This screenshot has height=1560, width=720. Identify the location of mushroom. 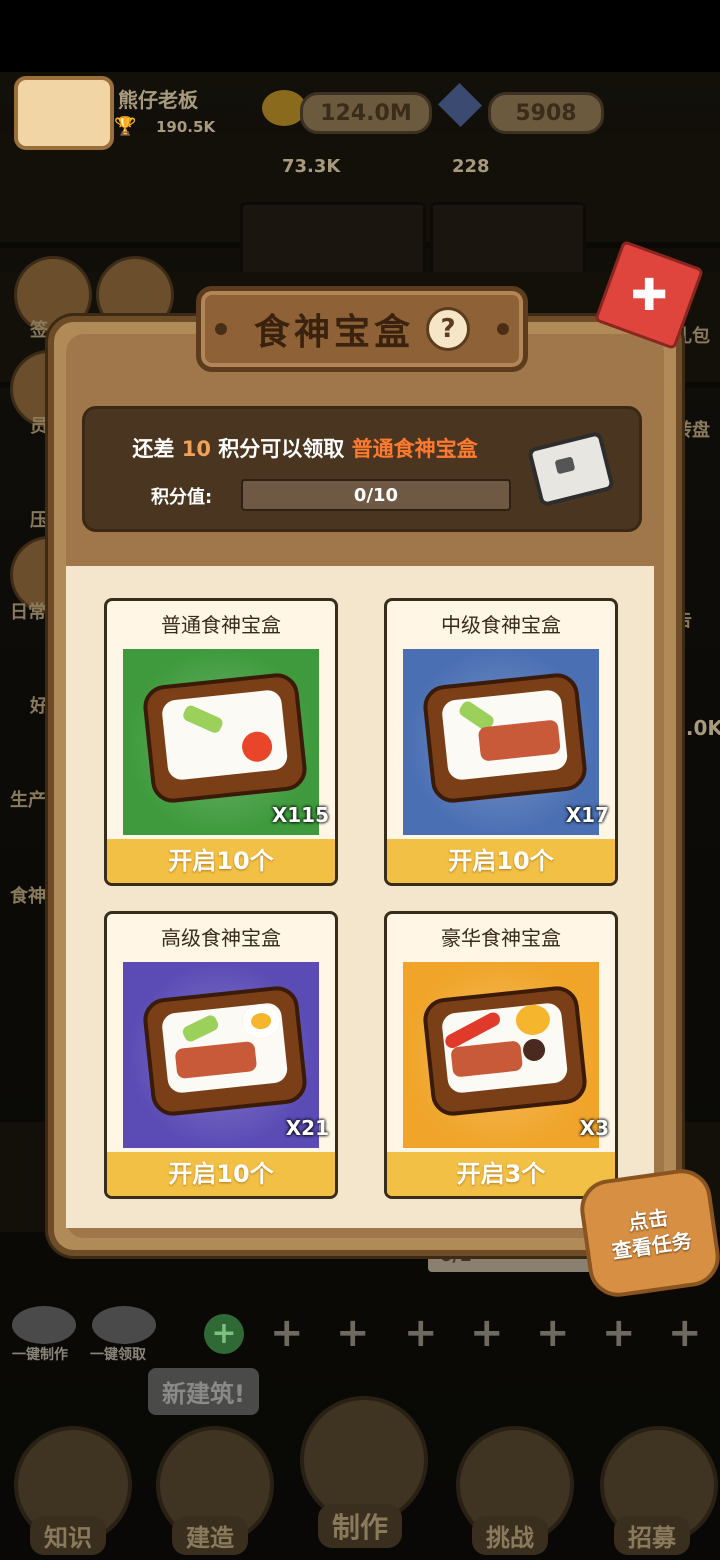
(534, 1050).